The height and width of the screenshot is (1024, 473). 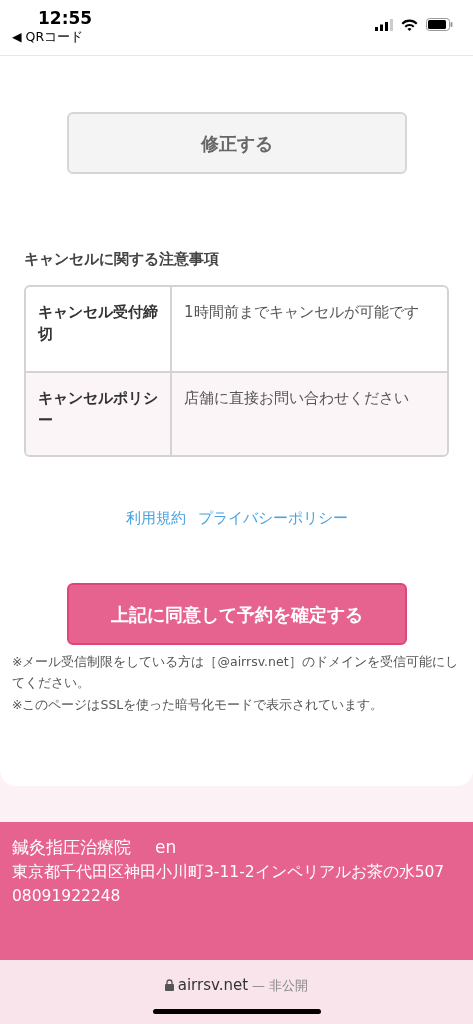 What do you see at coordinates (67, 897) in the screenshot?
I see `shop-phone: 08091922248` at bounding box center [67, 897].